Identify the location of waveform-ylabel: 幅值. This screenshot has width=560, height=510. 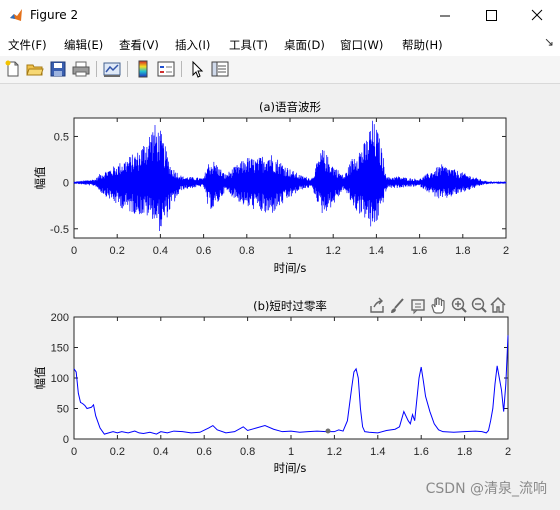
(40, 177).